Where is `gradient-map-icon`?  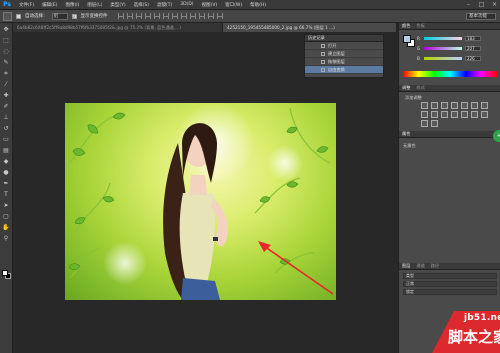 gradient-map-icon is located at coordinates (424, 123).